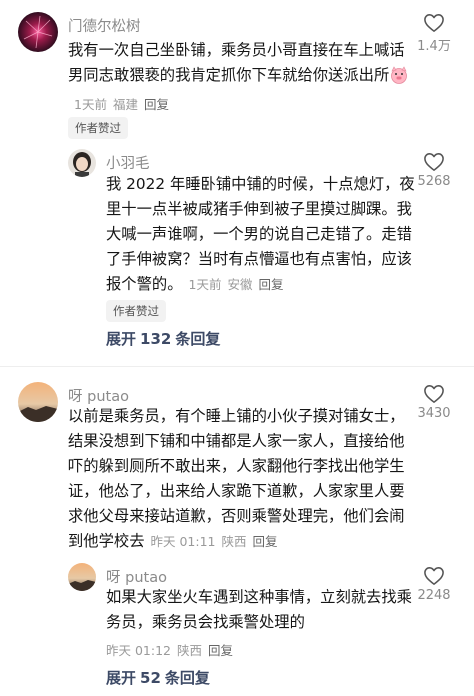 This screenshot has width=474, height=696. I want to click on like-button: 1.4万, so click(434, 33).